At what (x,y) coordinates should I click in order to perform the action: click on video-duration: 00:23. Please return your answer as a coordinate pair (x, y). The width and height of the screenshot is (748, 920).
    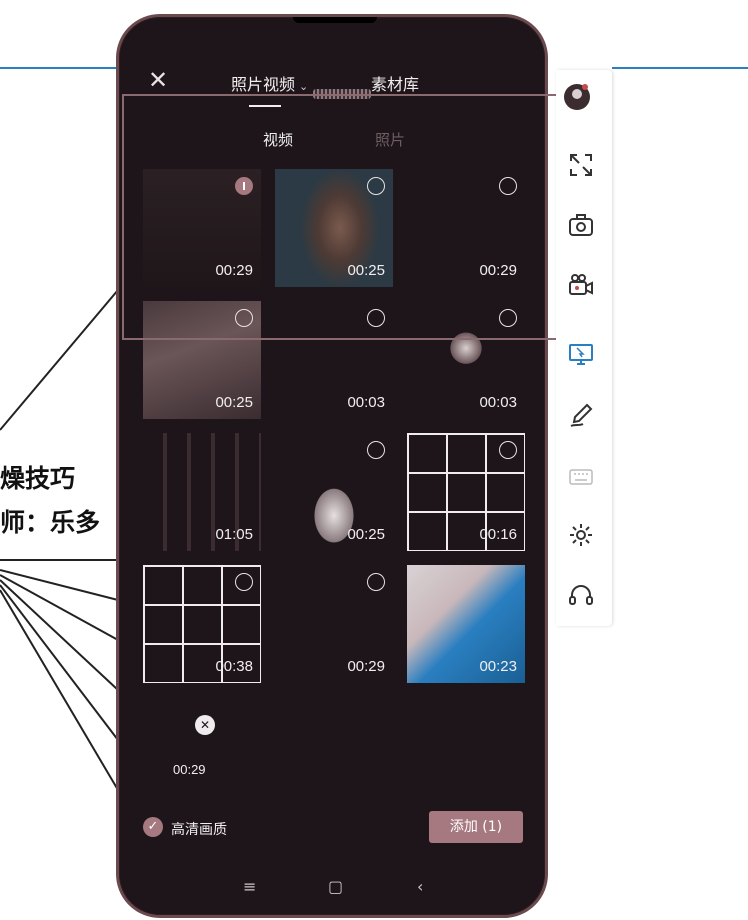
    Looking at the image, I should click on (498, 666).